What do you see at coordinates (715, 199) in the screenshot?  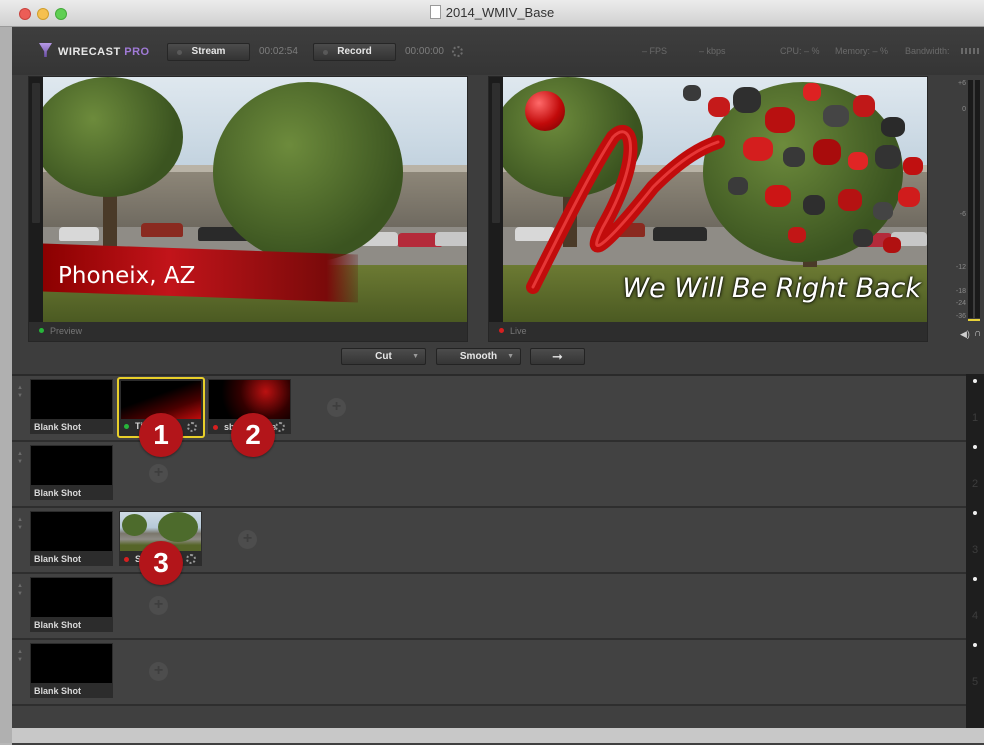 I see `live-video: We Will Be Right Back` at bounding box center [715, 199].